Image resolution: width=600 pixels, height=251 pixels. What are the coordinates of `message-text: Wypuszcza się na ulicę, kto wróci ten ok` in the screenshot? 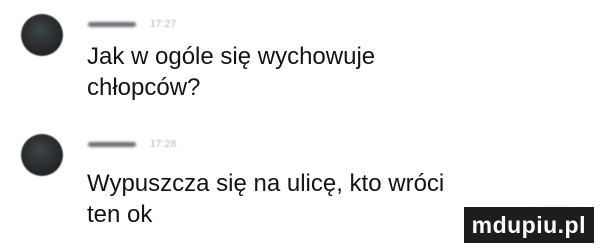 It's located at (266, 199).